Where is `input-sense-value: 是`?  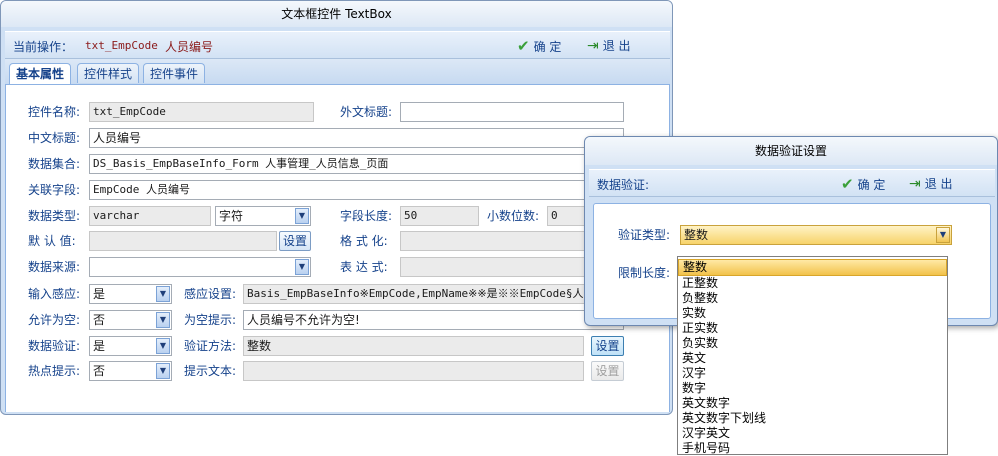 input-sense-value: 是 is located at coordinates (99, 294).